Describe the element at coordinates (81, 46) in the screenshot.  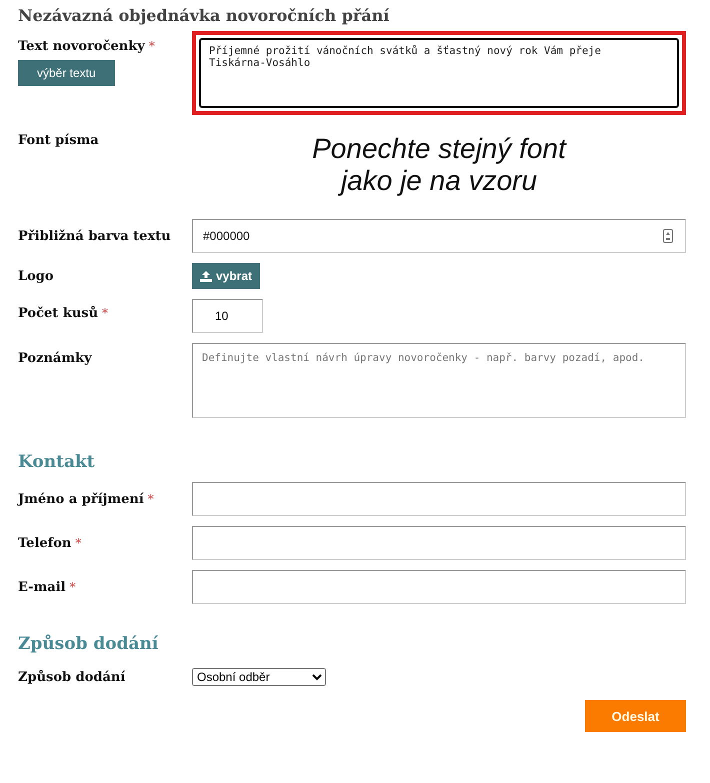
I see `field-label: Text novoročenky` at that location.